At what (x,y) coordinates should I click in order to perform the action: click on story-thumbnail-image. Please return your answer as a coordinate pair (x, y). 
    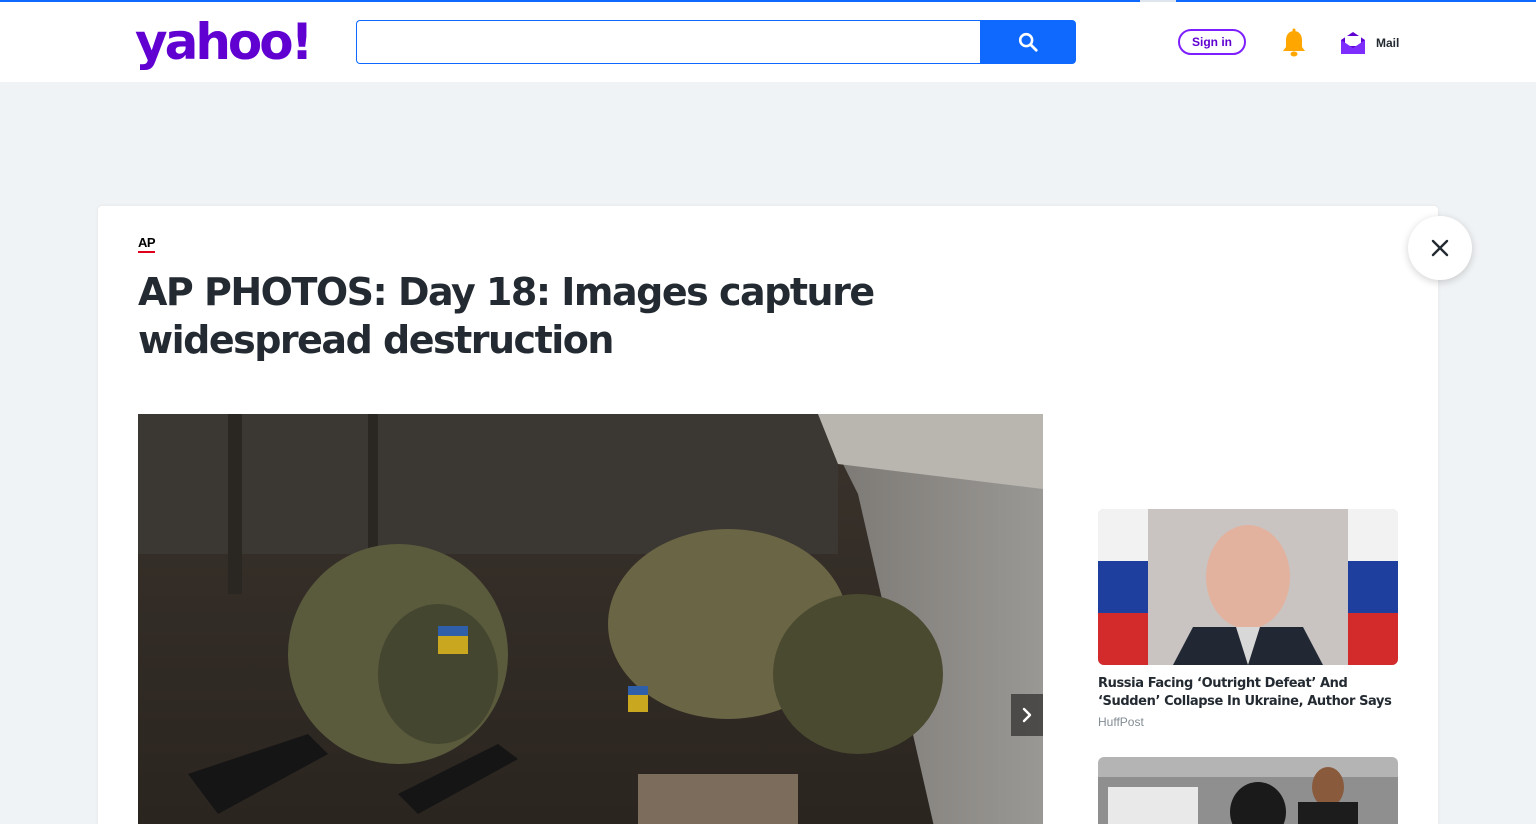
    Looking at the image, I should click on (1248, 587).